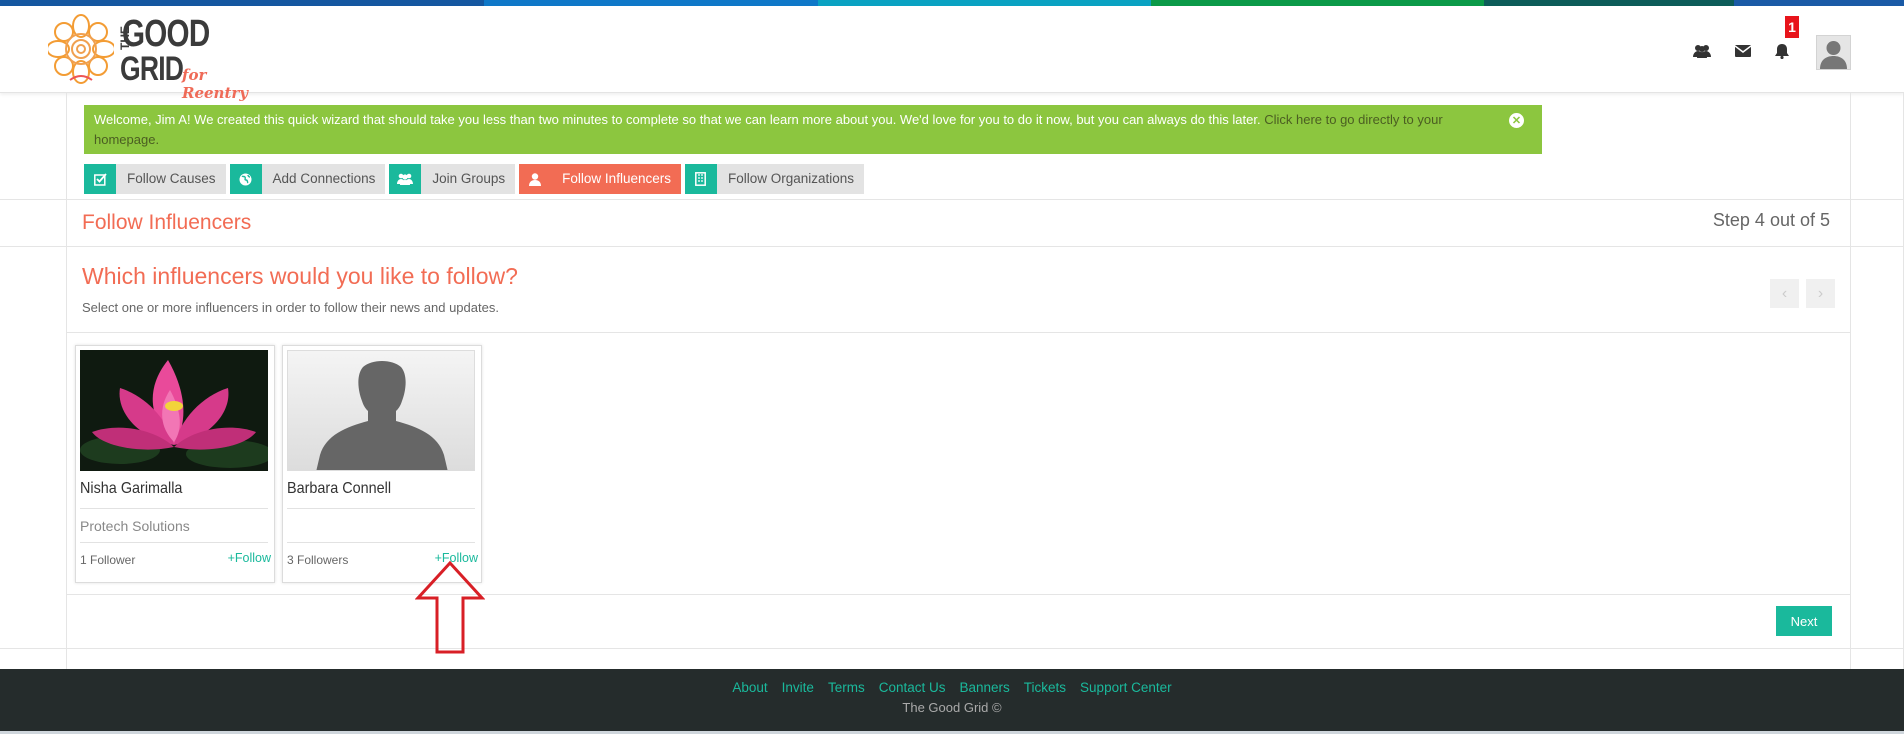  I want to click on tab-follow-causes: Follow Causes, so click(155, 179).